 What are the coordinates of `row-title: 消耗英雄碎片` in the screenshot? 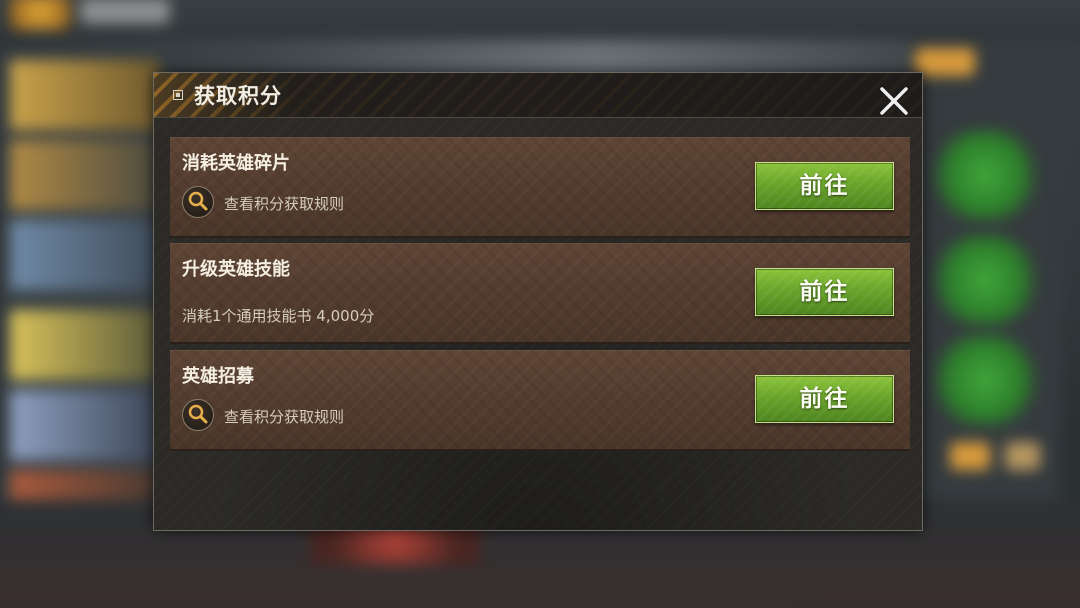 It's located at (236, 163).